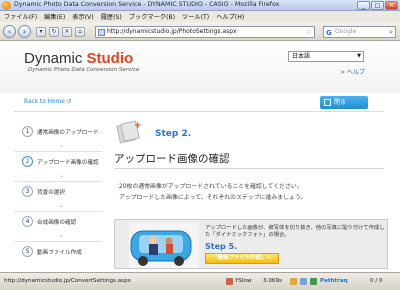 The image size is (400, 290). Describe the element at coordinates (359, 32) in the screenshot. I see `search-input: G Google ⌕` at that location.